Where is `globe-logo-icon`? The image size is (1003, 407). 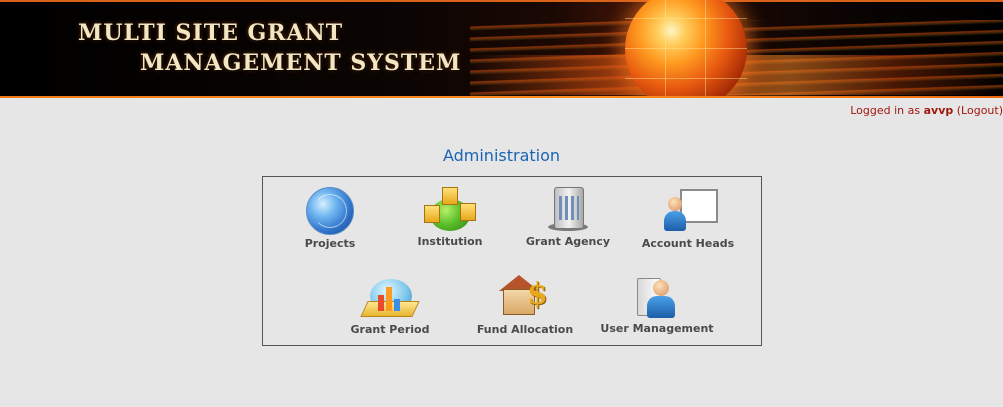
globe-logo-icon is located at coordinates (686, 49).